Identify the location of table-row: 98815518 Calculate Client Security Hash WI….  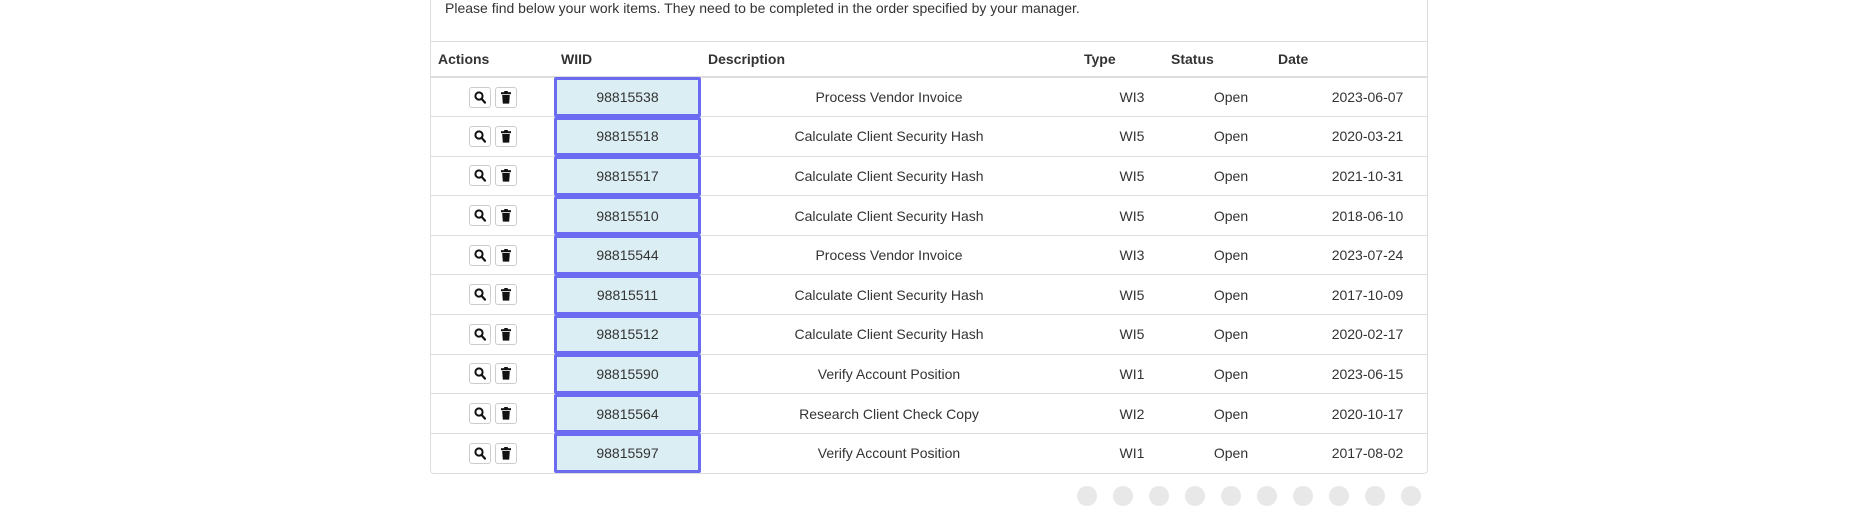
(929, 136).